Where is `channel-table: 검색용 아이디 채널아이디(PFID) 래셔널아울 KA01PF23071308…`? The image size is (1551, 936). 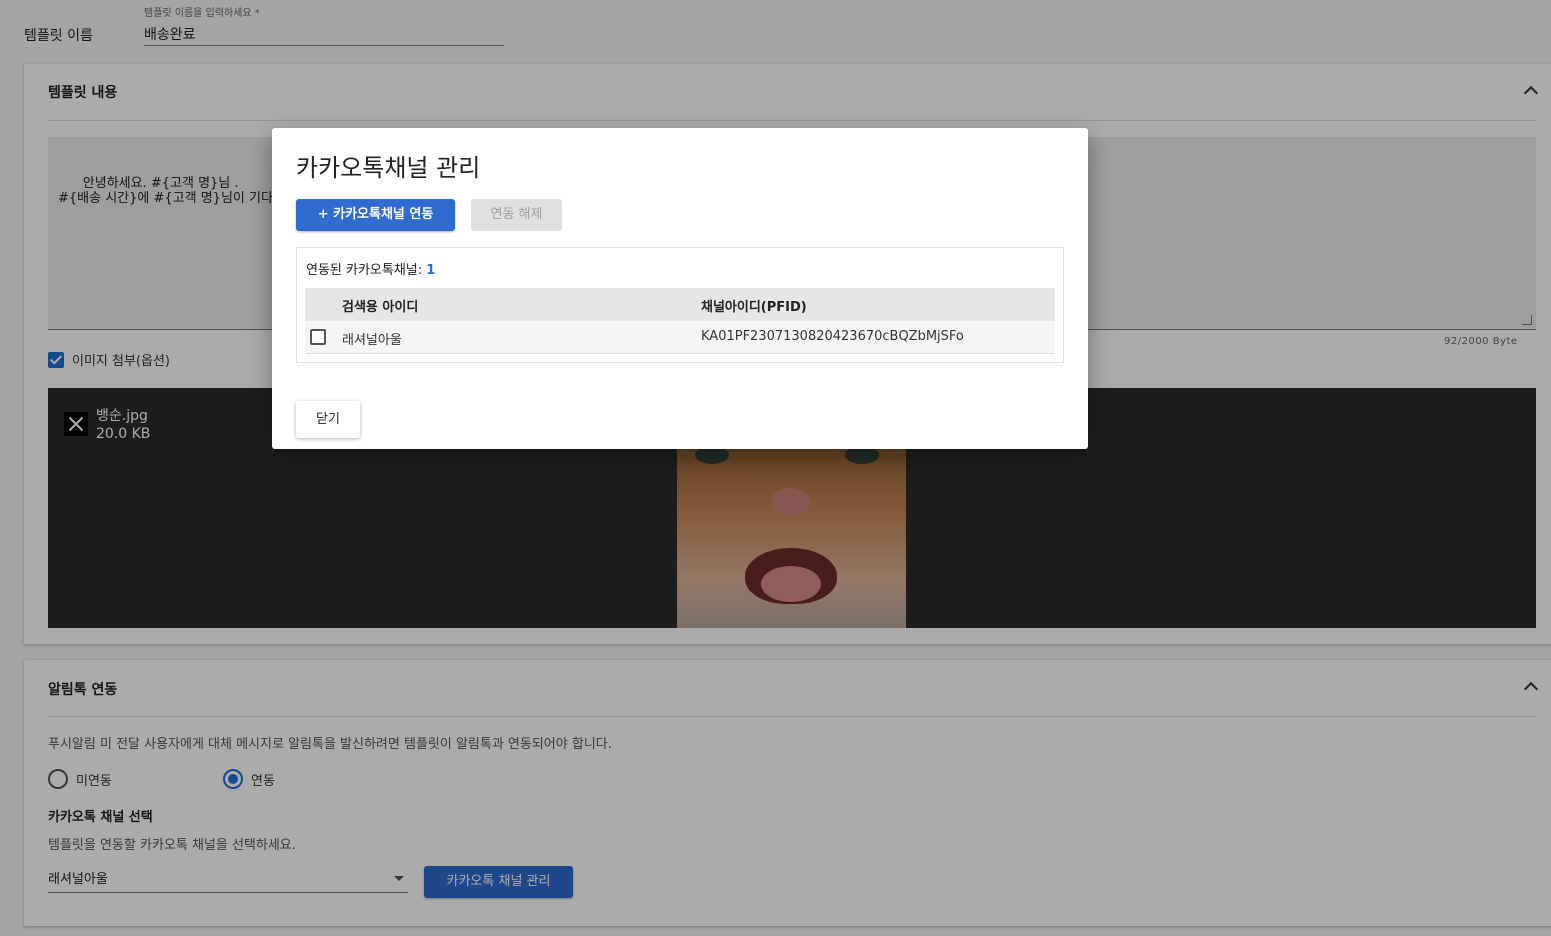 channel-table: 검색용 아이디 채널아이디(PFID) 래셔널아울 KA01PF23071308… is located at coordinates (680, 321).